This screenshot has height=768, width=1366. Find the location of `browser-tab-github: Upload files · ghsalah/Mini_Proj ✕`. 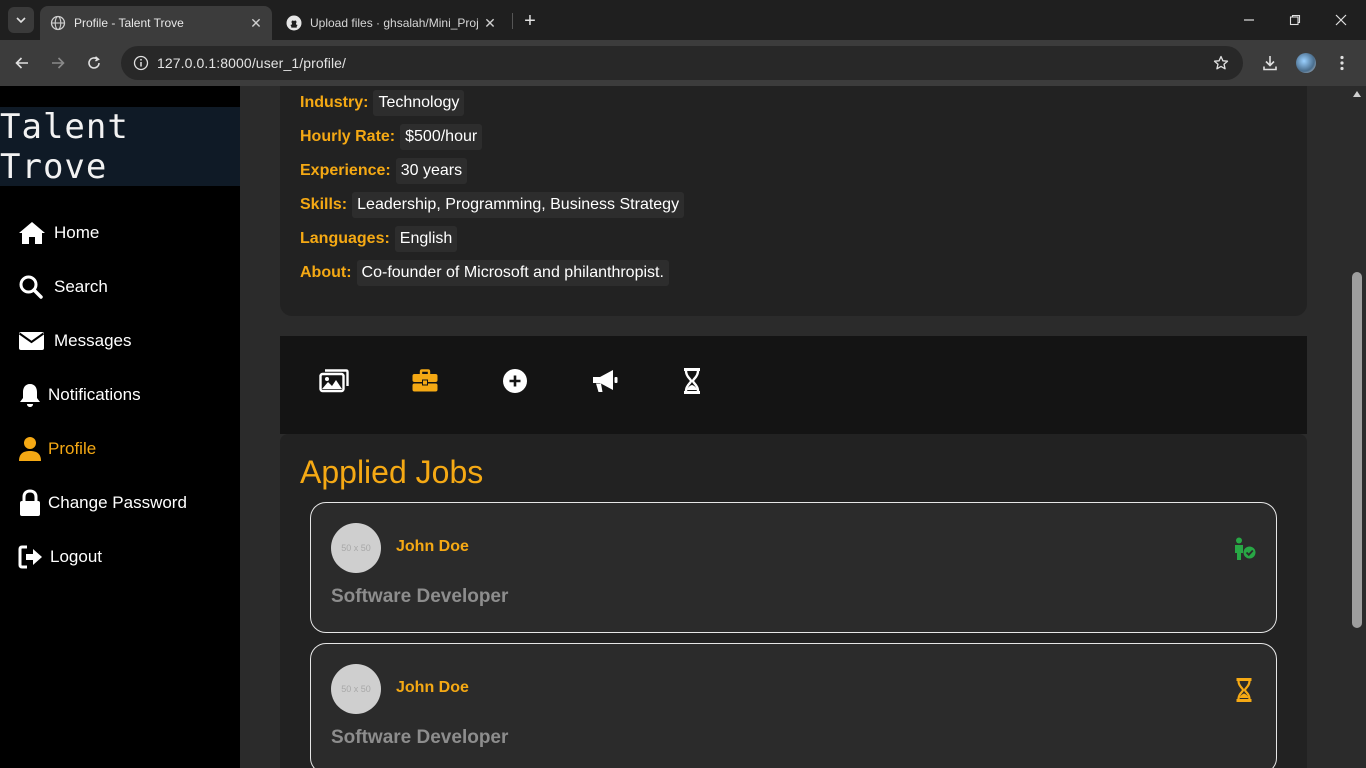

browser-tab-github: Upload files · ghsalah/Mini_Proj ✕ is located at coordinates (391, 23).